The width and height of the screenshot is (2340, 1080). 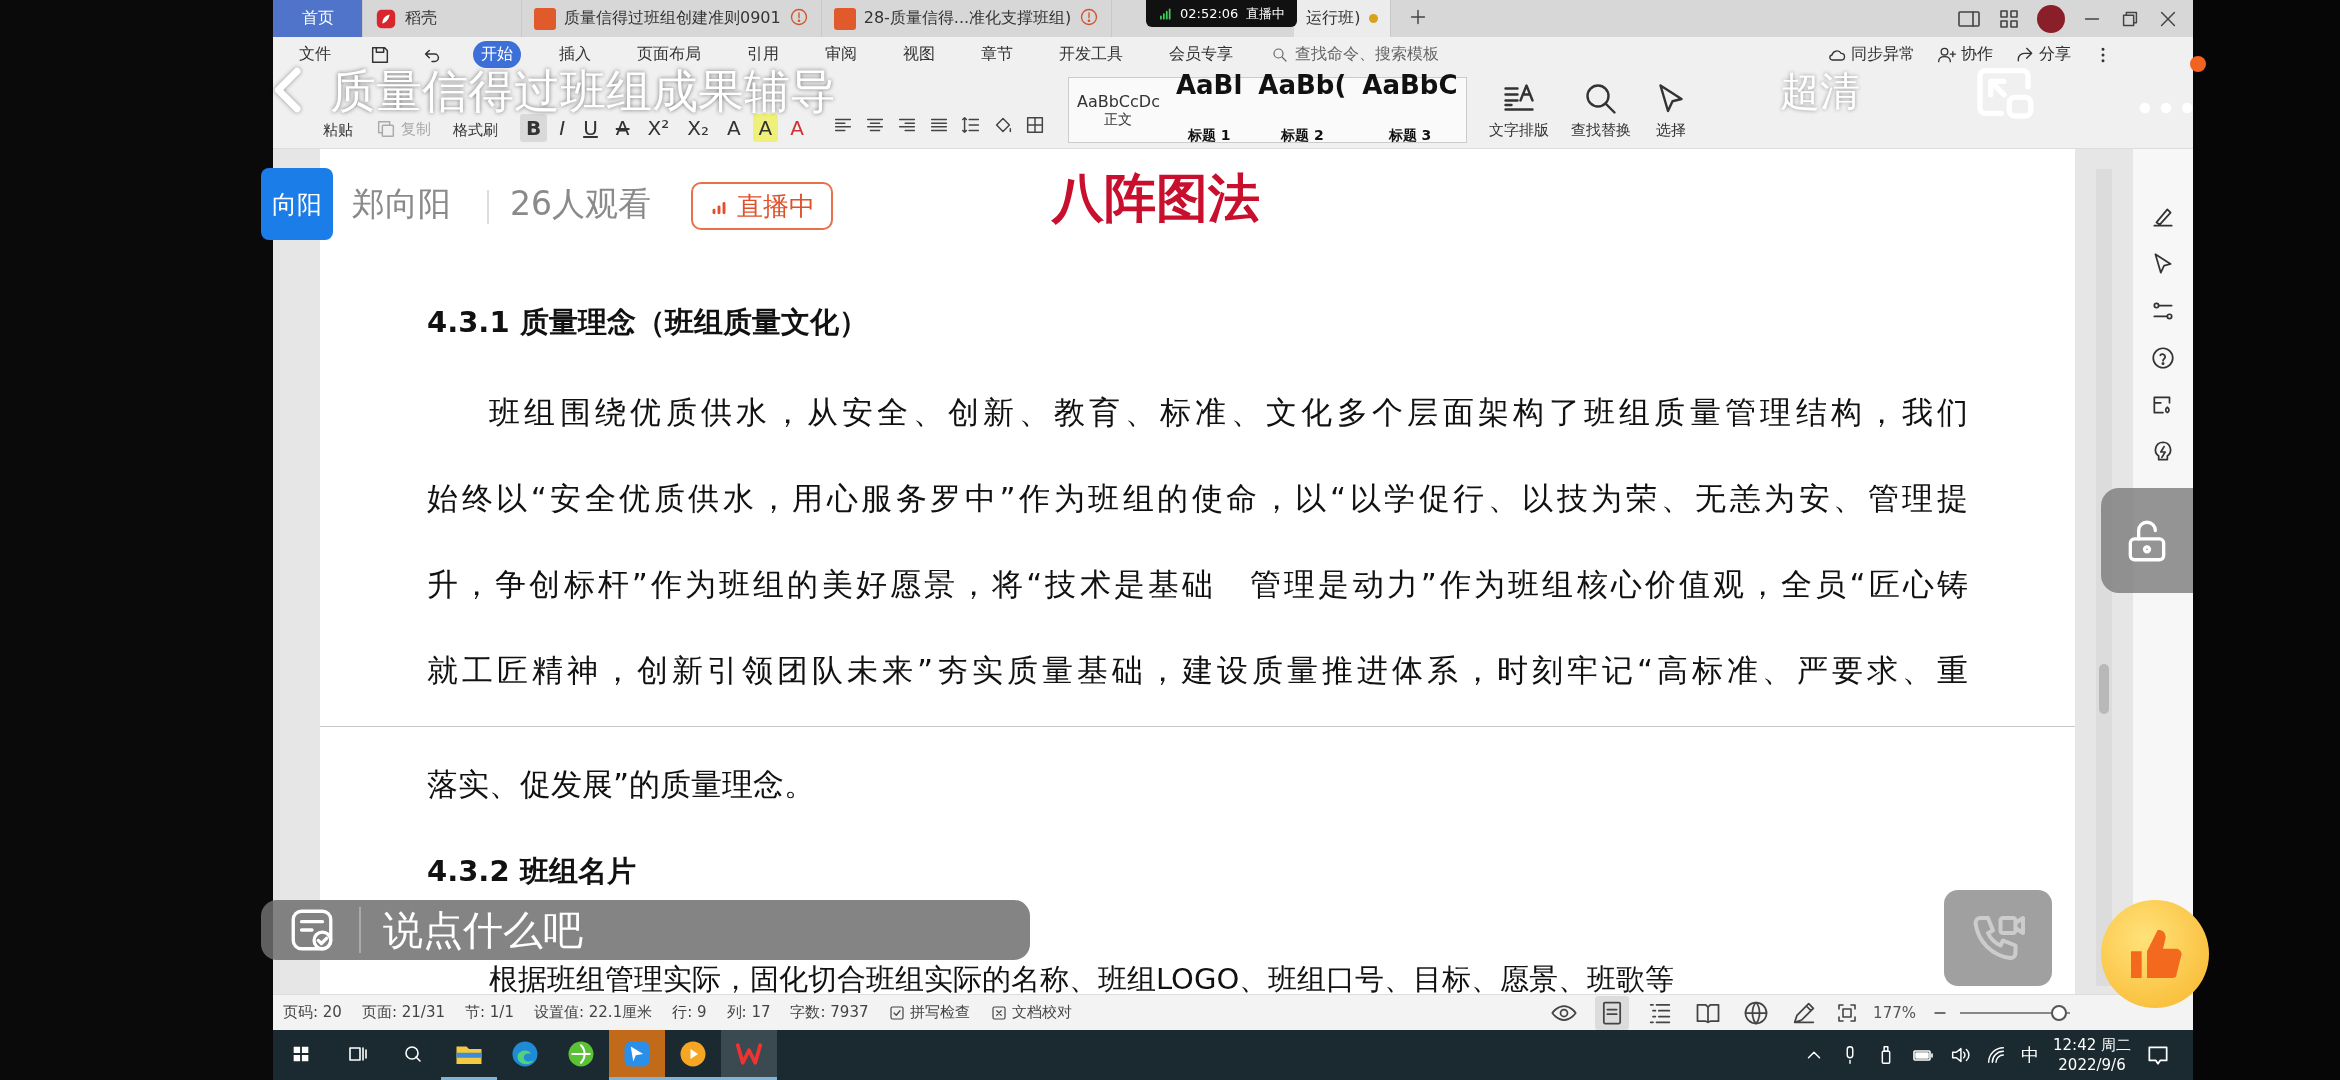 What do you see at coordinates (762, 206) in the screenshot?
I see `live-badge: 直播中` at bounding box center [762, 206].